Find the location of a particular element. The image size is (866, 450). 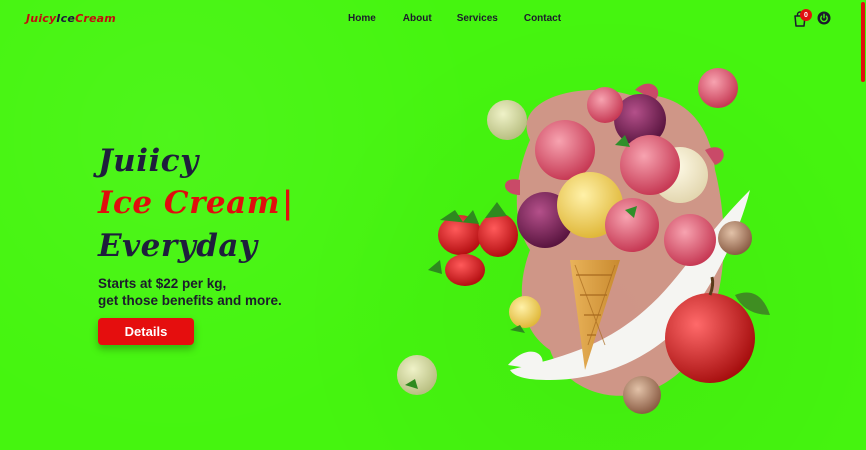

nav-about: About is located at coordinates (417, 18).